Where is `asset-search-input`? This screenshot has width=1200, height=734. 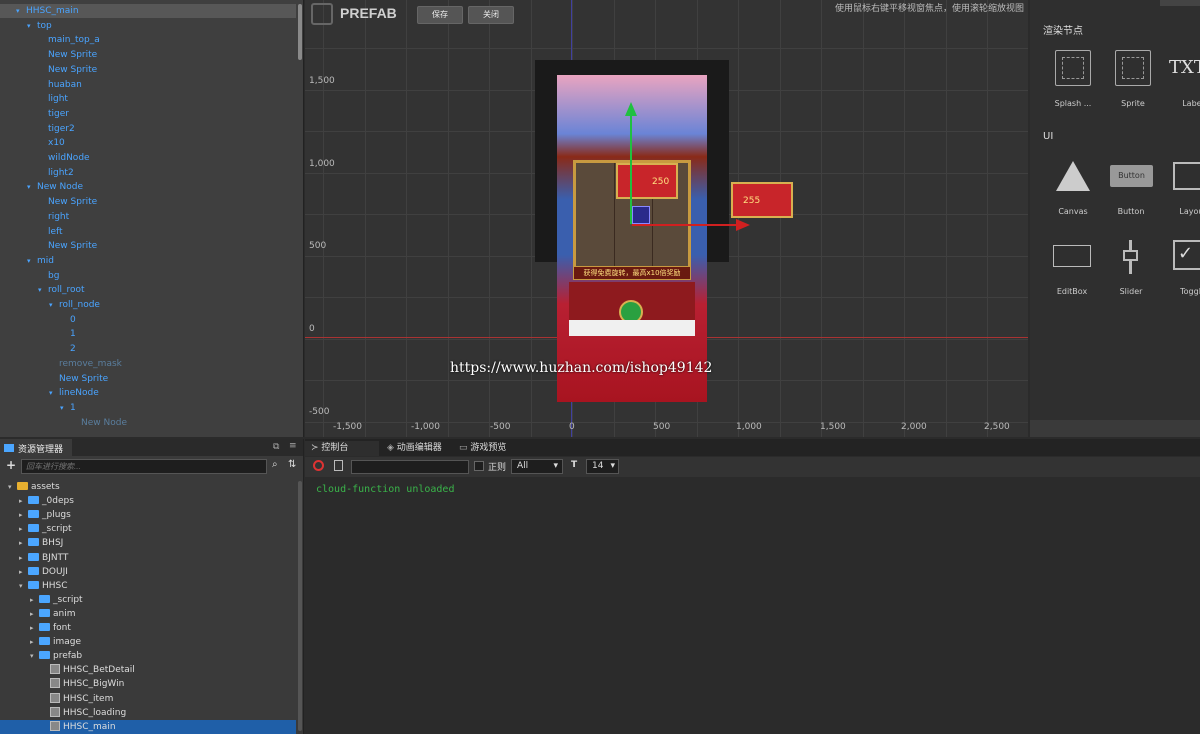
asset-search-input is located at coordinates (144, 466).